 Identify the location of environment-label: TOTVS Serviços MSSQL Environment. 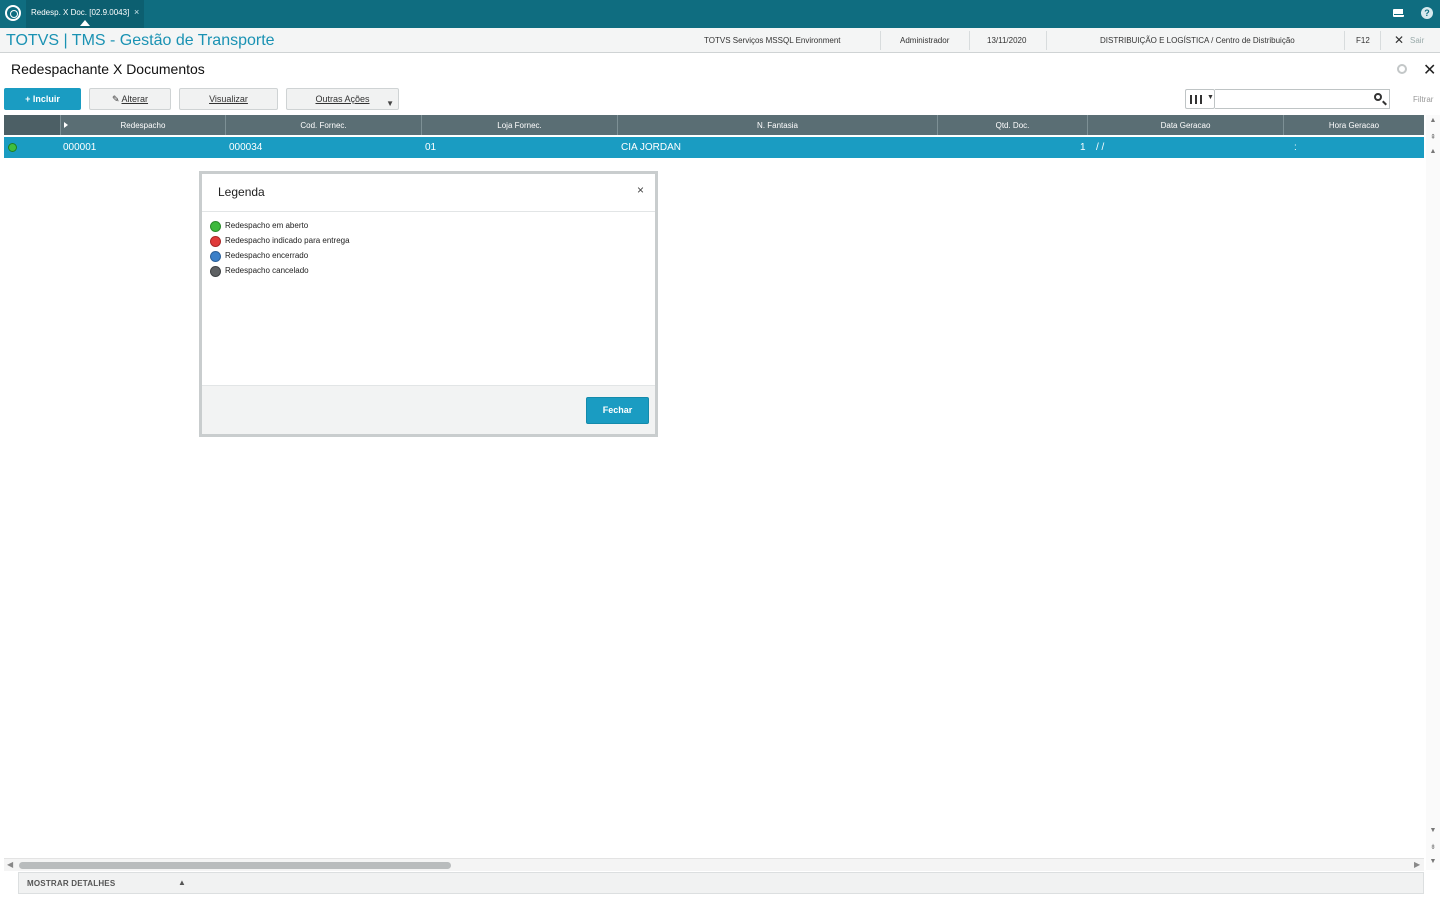
(772, 40).